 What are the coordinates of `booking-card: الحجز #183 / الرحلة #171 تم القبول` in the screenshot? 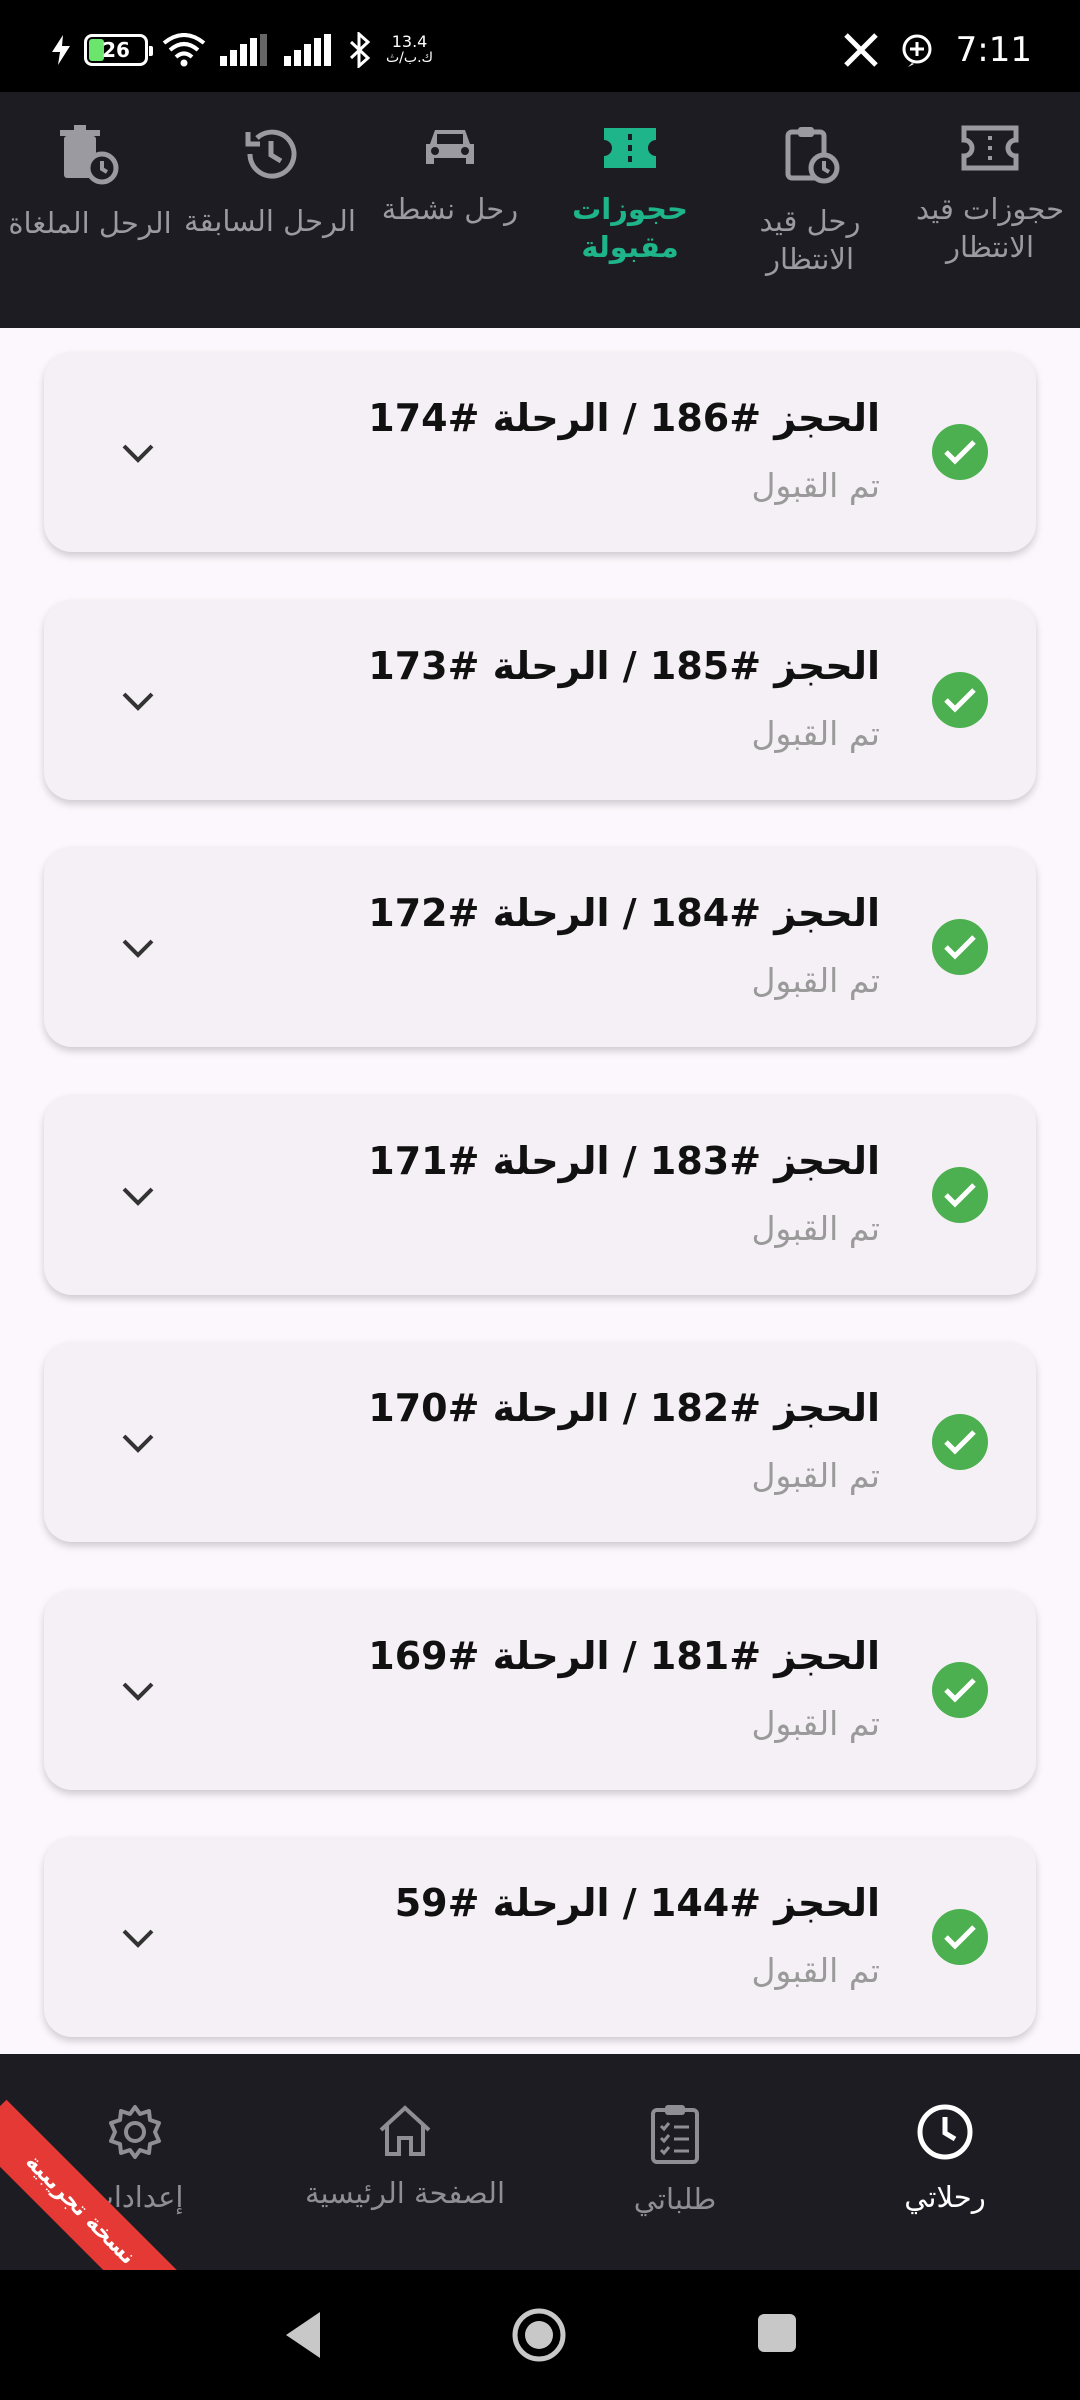 It's located at (540, 1195).